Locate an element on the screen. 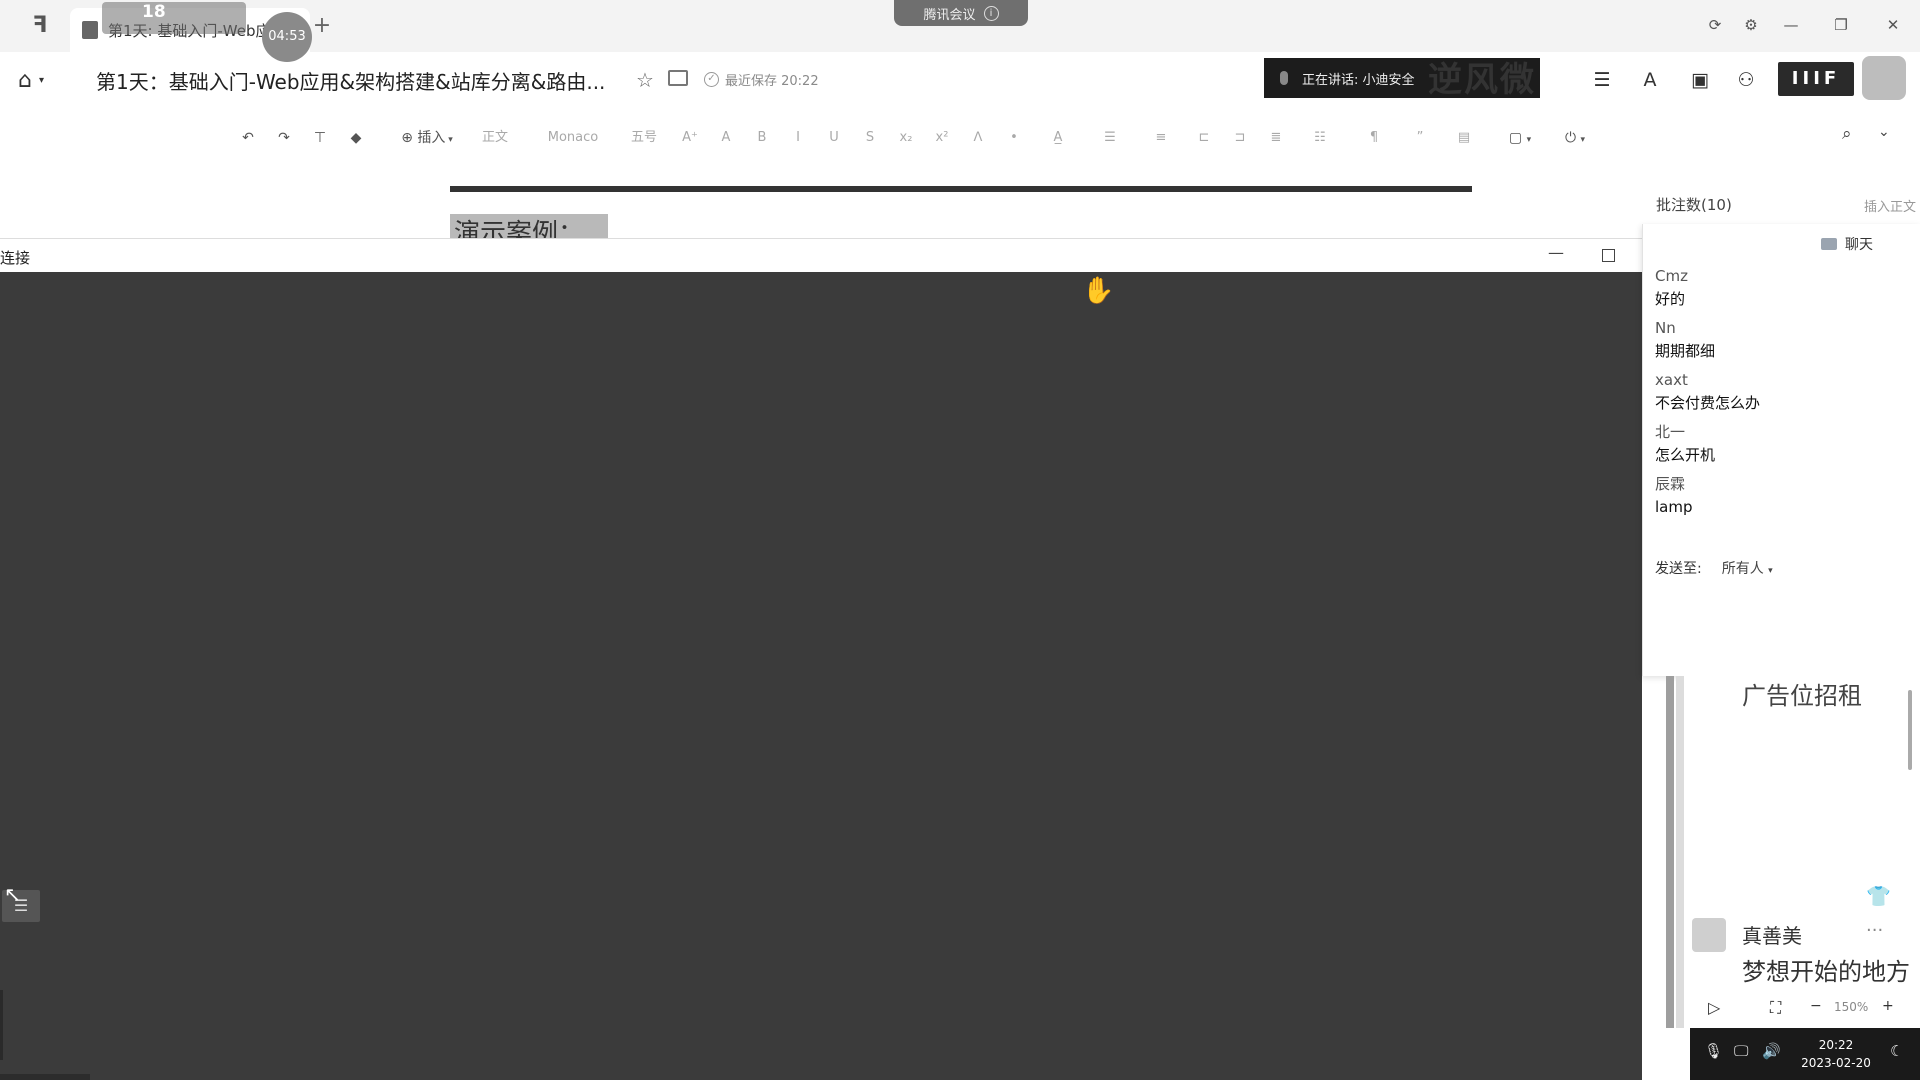 This screenshot has width=1920, height=1080. meeting-banner: 腾讯会议 i is located at coordinates (961, 13).